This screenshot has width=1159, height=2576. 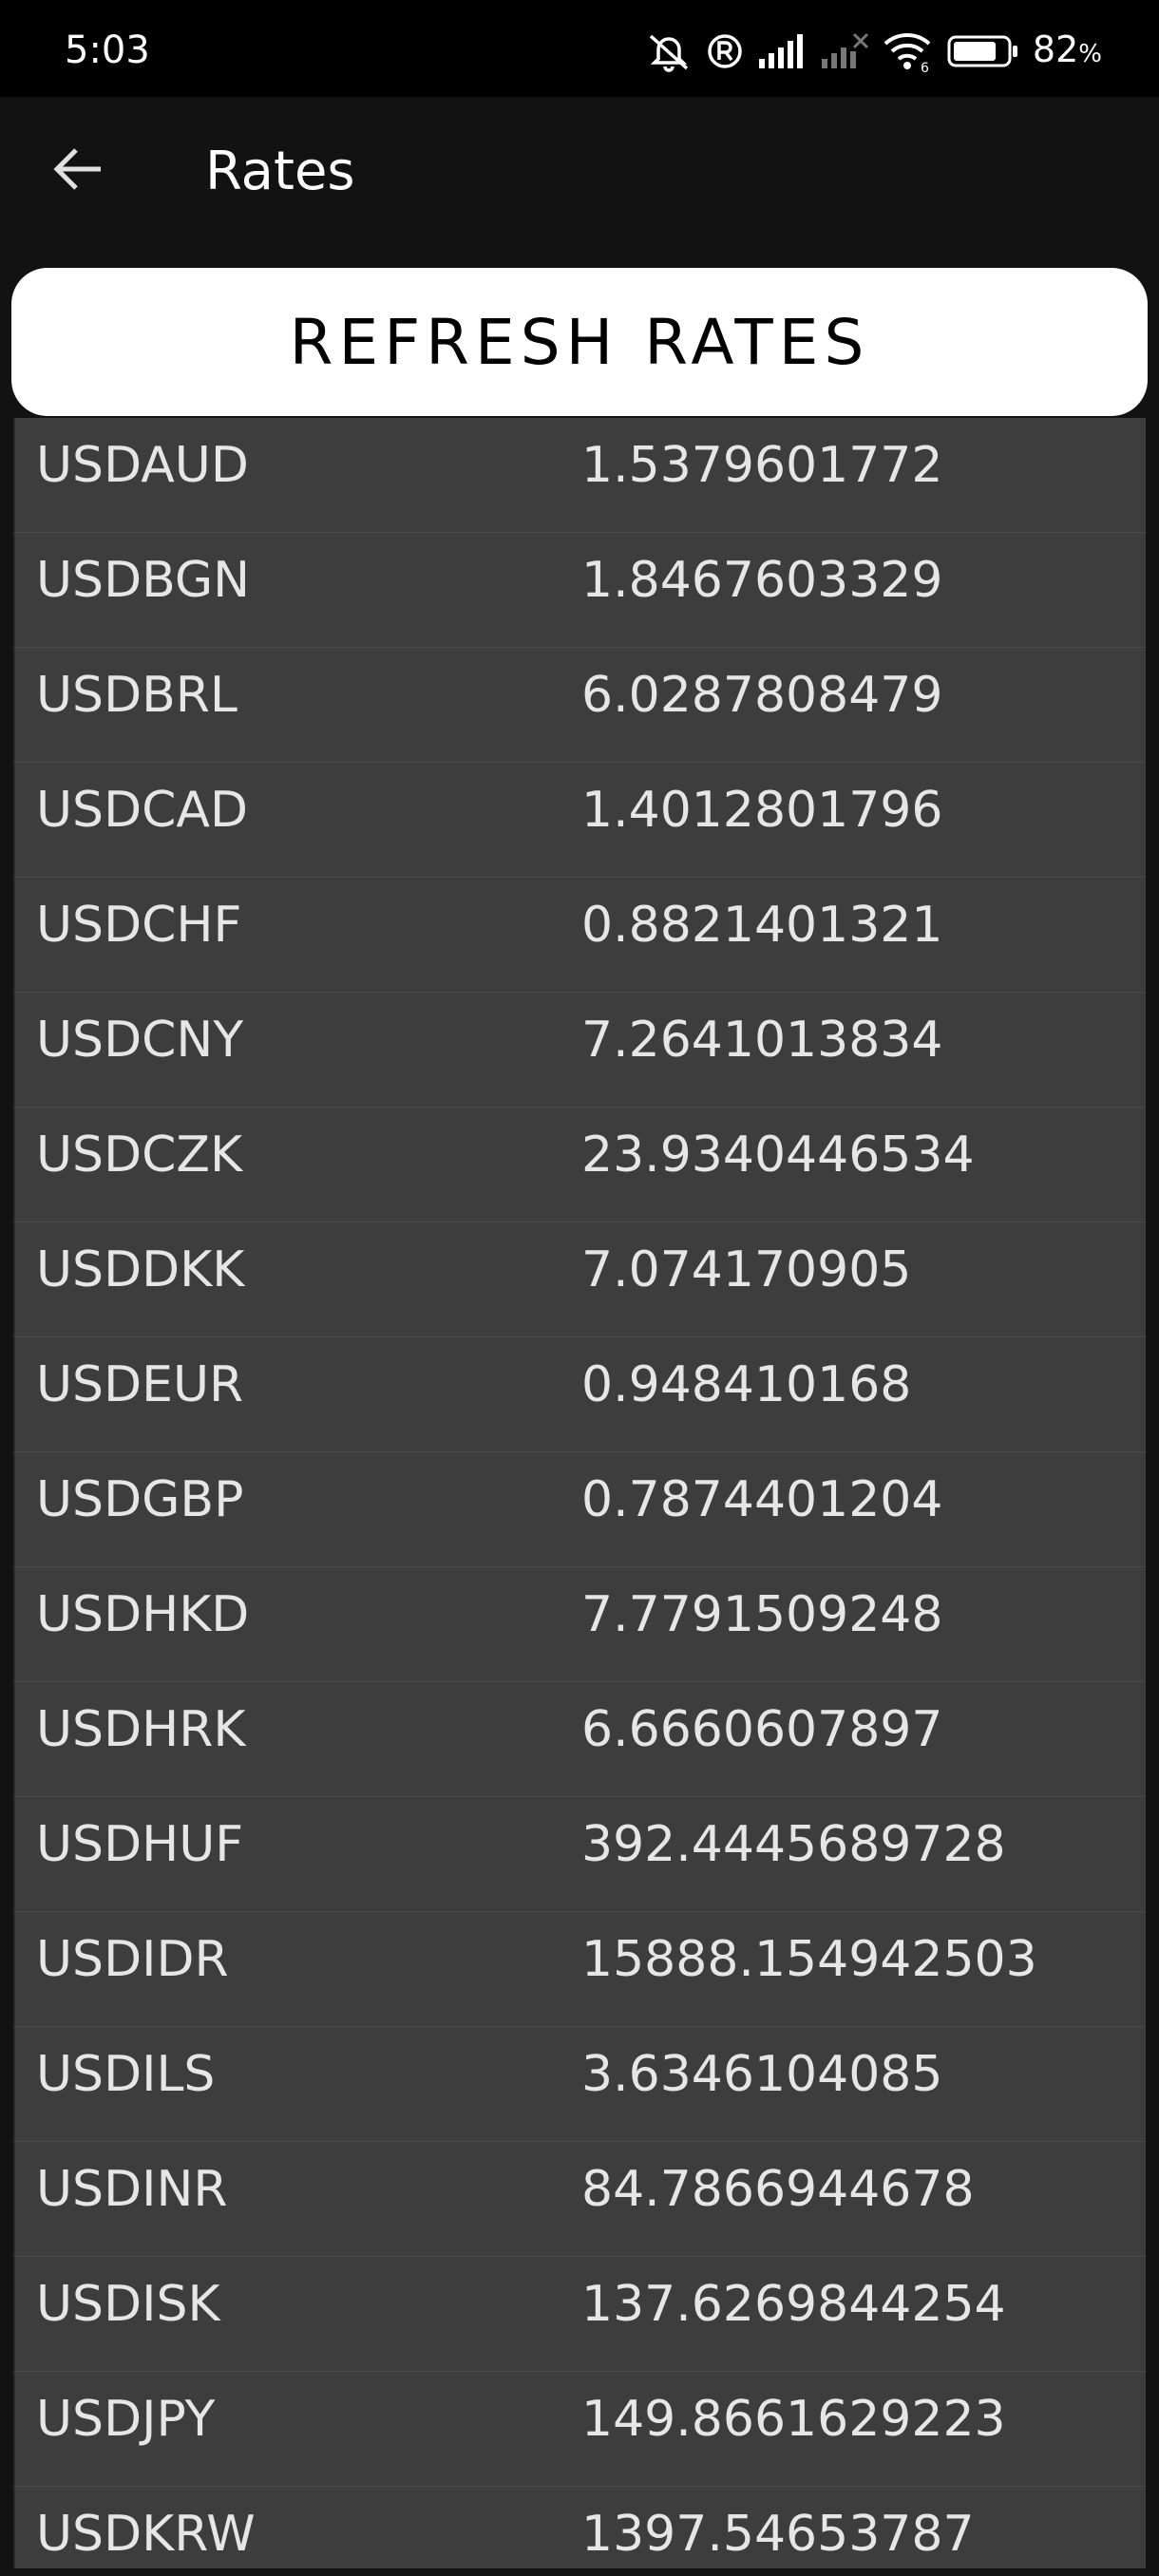 What do you see at coordinates (139, 1155) in the screenshot?
I see `rate-code: USDCZK` at bounding box center [139, 1155].